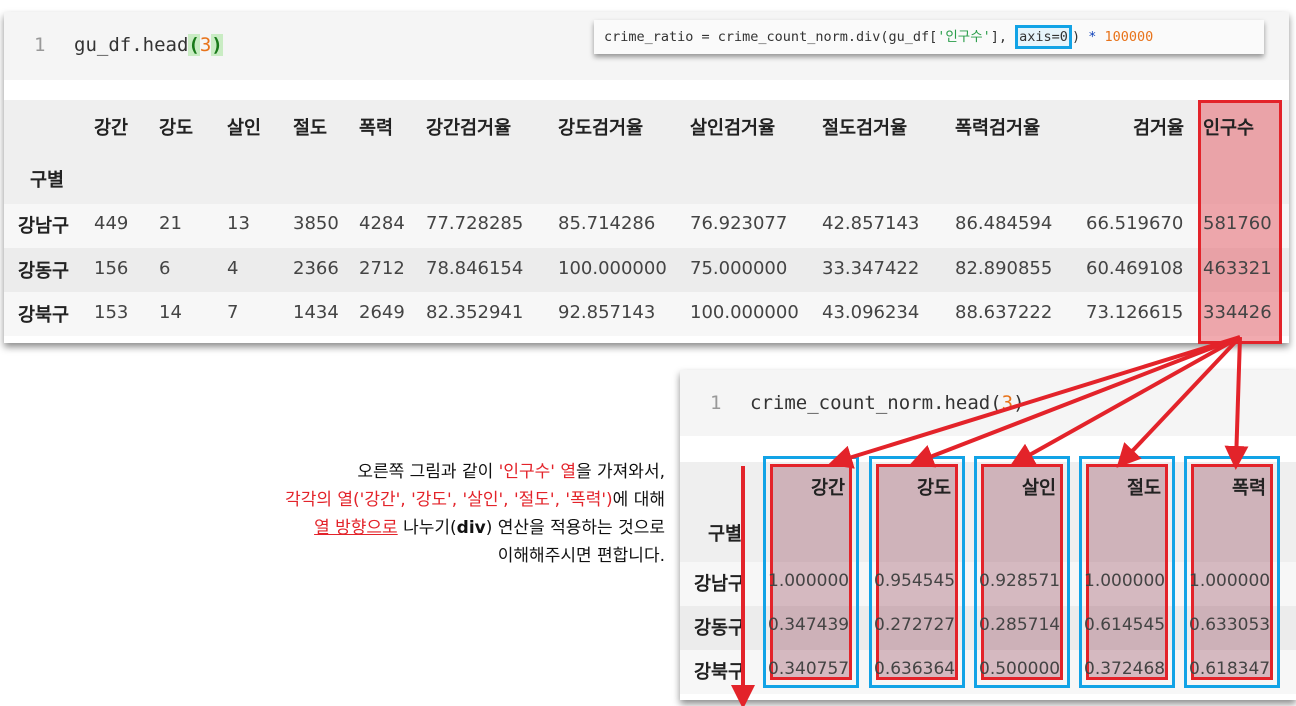 The image size is (1296, 706). Describe the element at coordinates (382, 223) in the screenshot. I see `table-cell: 4284` at that location.